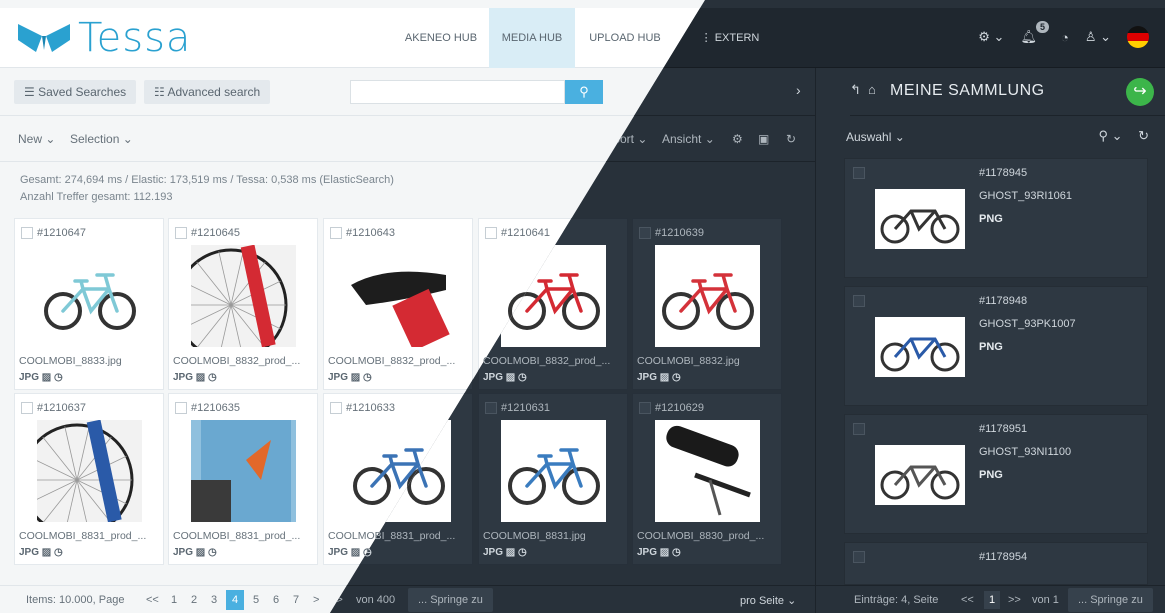 The image size is (1165, 613). I want to click on back-icon: ↰, so click(855, 90).